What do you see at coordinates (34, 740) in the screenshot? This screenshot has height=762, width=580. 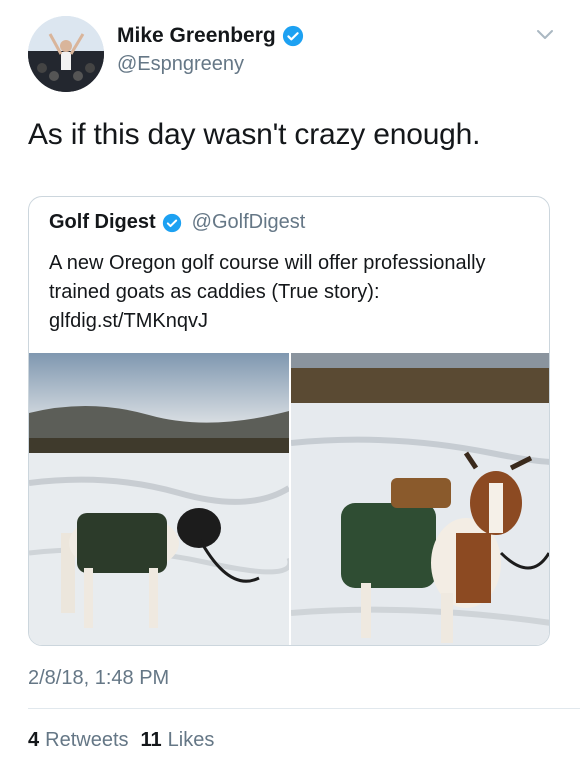 I see `retweets-count: 4` at bounding box center [34, 740].